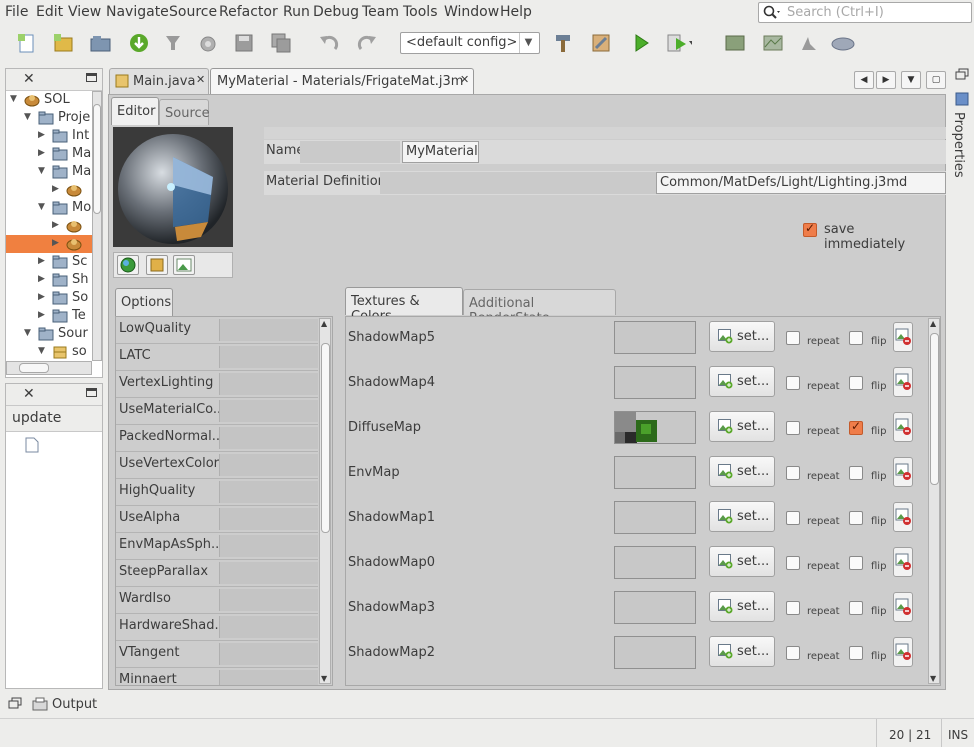  What do you see at coordinates (29, 394) in the screenshot?
I see `close-icon: ✕` at bounding box center [29, 394].